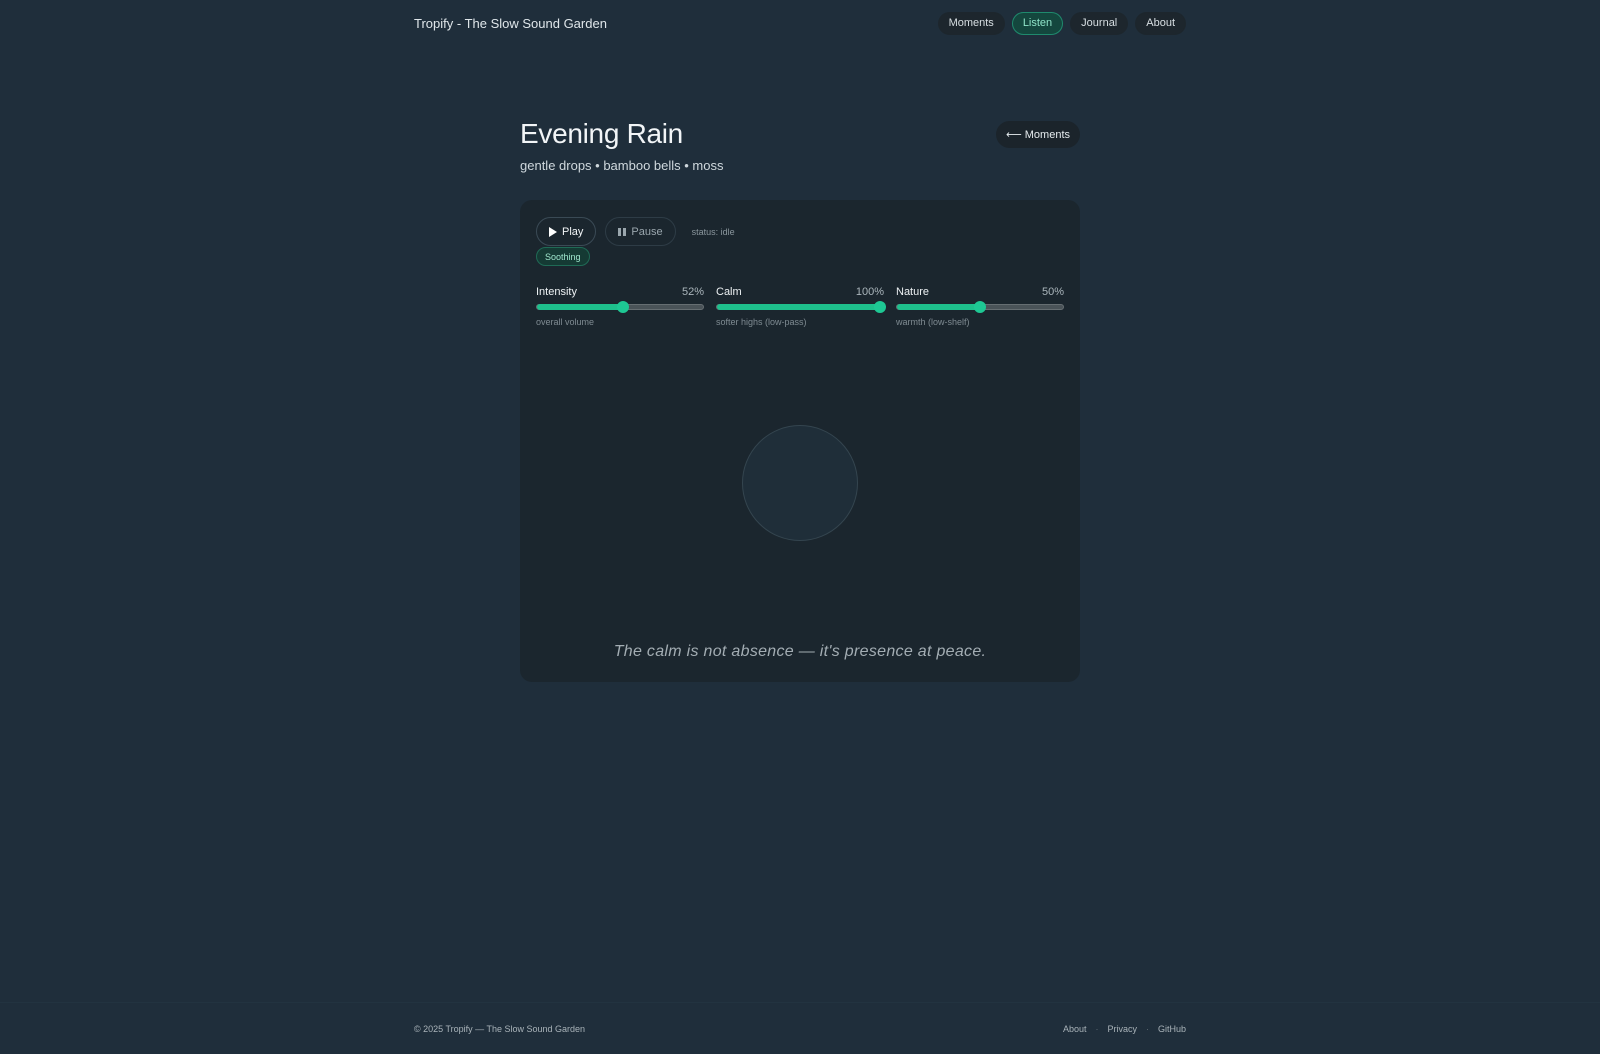 This screenshot has height=1054, width=1600. Describe the element at coordinates (1075, 1029) in the screenshot. I see `footer-link-about: About` at that location.